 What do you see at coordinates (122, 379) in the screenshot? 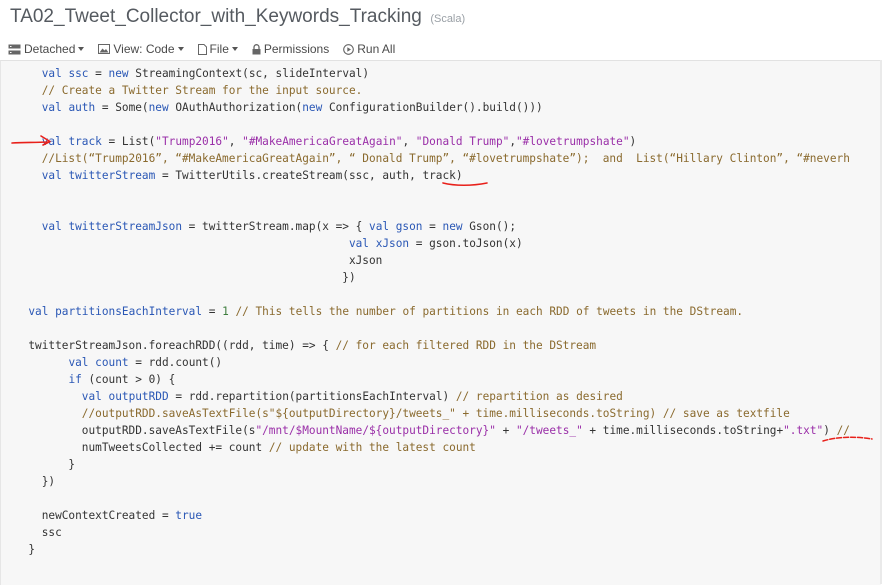
I see `code-line: if (count > 0) {` at bounding box center [122, 379].